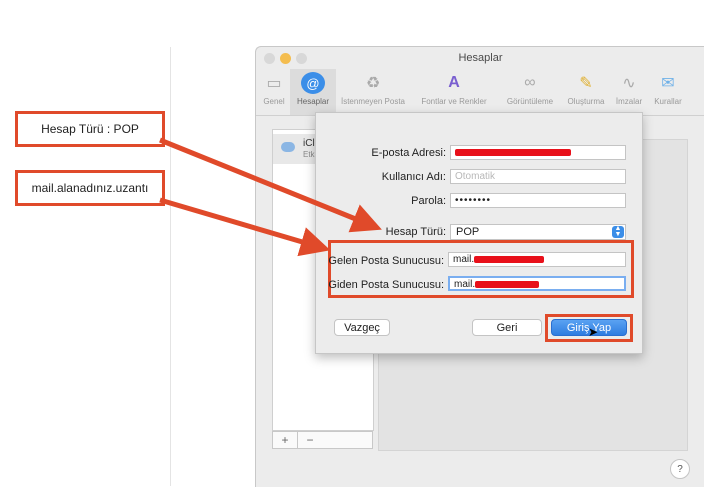 The height and width of the screenshot is (487, 704). I want to click on cloud-icon, so click(288, 147).